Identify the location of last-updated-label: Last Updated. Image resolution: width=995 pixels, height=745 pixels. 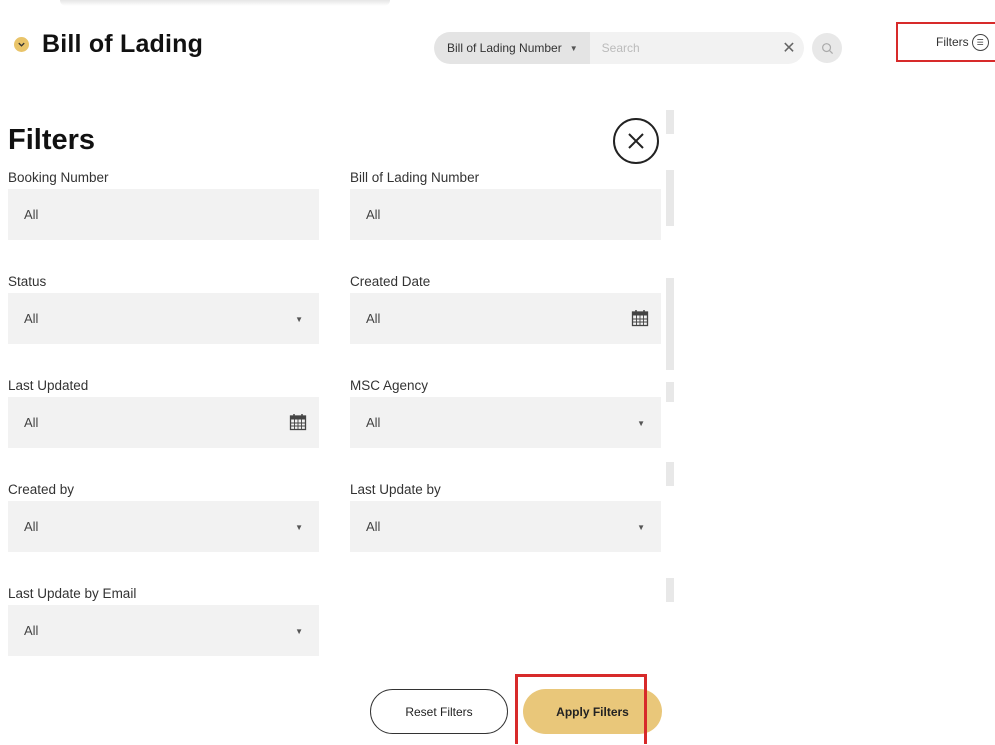
(48, 385).